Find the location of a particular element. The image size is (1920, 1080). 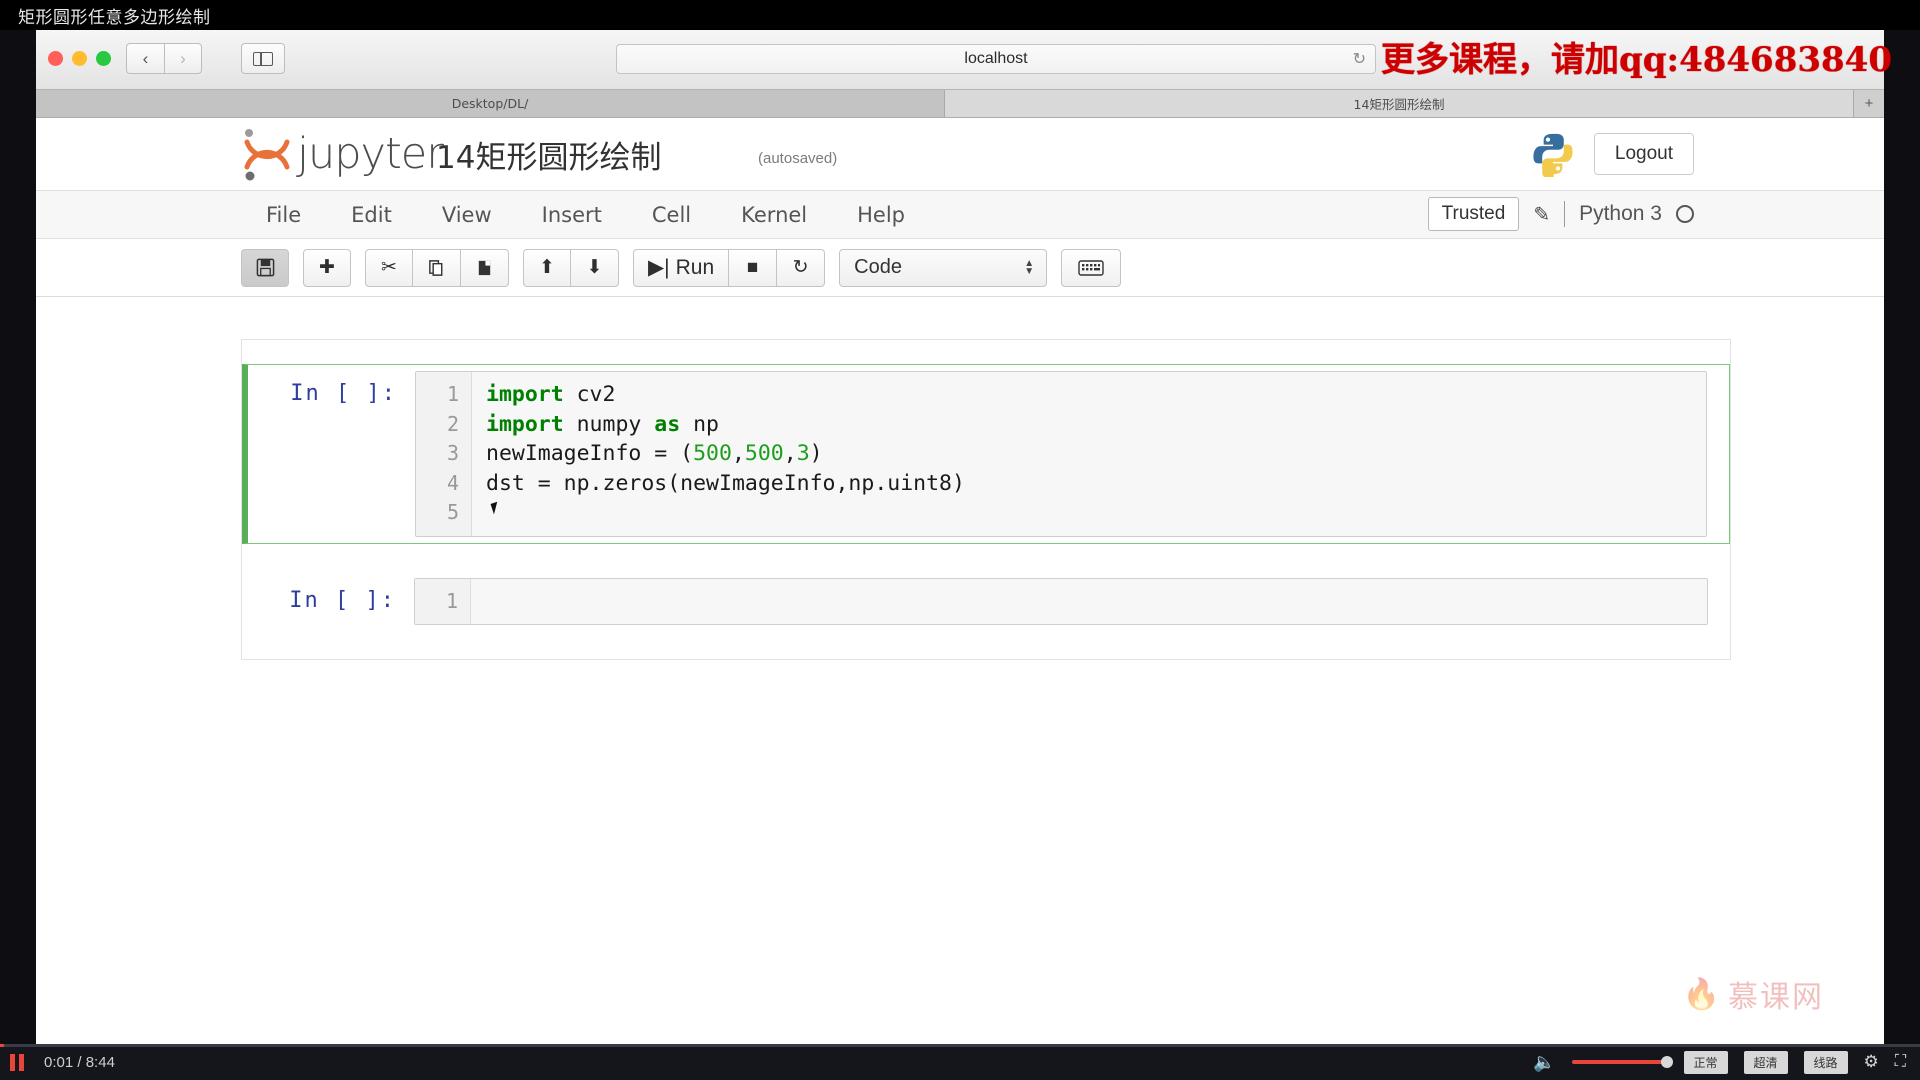

jupyter-header: jupyter 14矩形圆形绘制 (autosaved) Logout is located at coordinates (960, 154).